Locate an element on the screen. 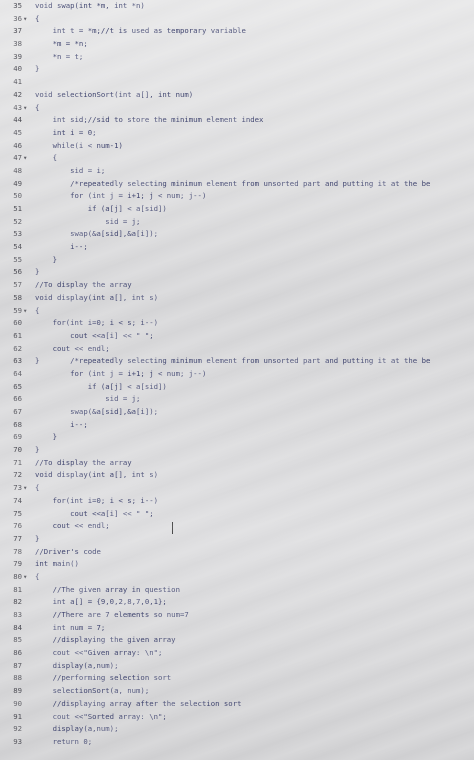 The width and height of the screenshot is (474, 760). code-line: 64 for (int j = i+1; j < num; j--) is located at coordinates (237, 374).